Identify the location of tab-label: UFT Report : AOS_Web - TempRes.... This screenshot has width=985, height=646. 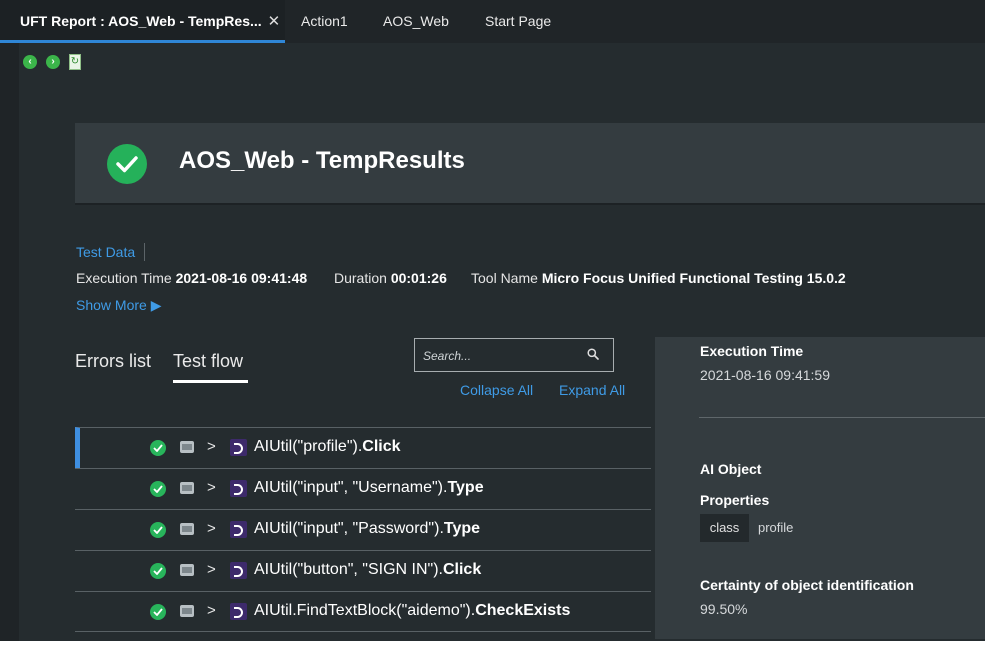
(141, 21).